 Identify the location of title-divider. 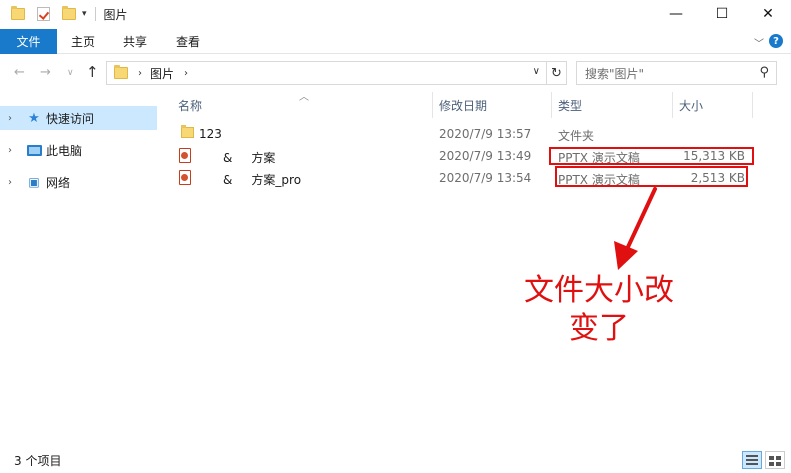
(95, 14).